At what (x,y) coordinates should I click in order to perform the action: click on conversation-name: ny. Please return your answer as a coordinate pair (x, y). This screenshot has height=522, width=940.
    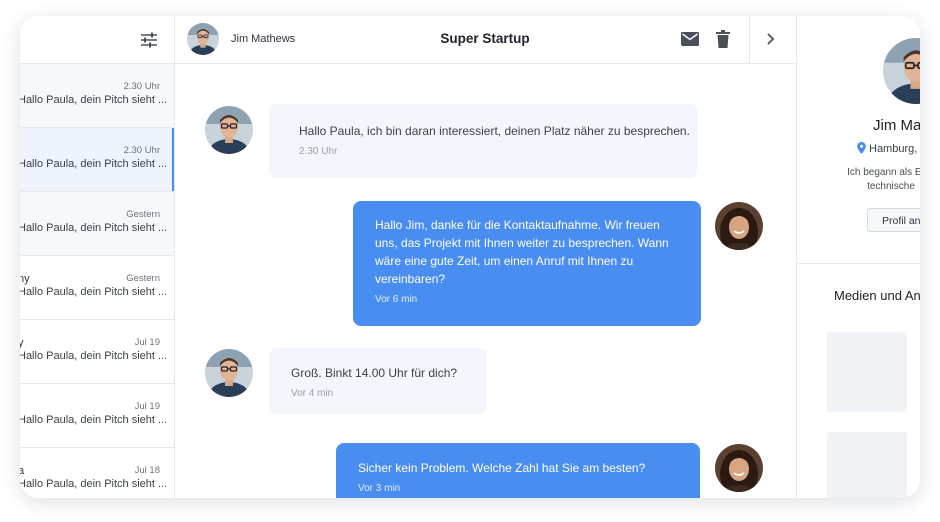
    Looking at the image, I should click on (25, 279).